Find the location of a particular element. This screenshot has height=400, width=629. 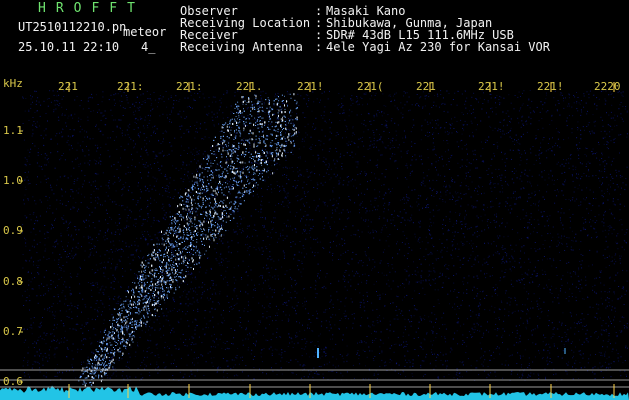

freq-tick-label: 0.7 is located at coordinates (13, 331).